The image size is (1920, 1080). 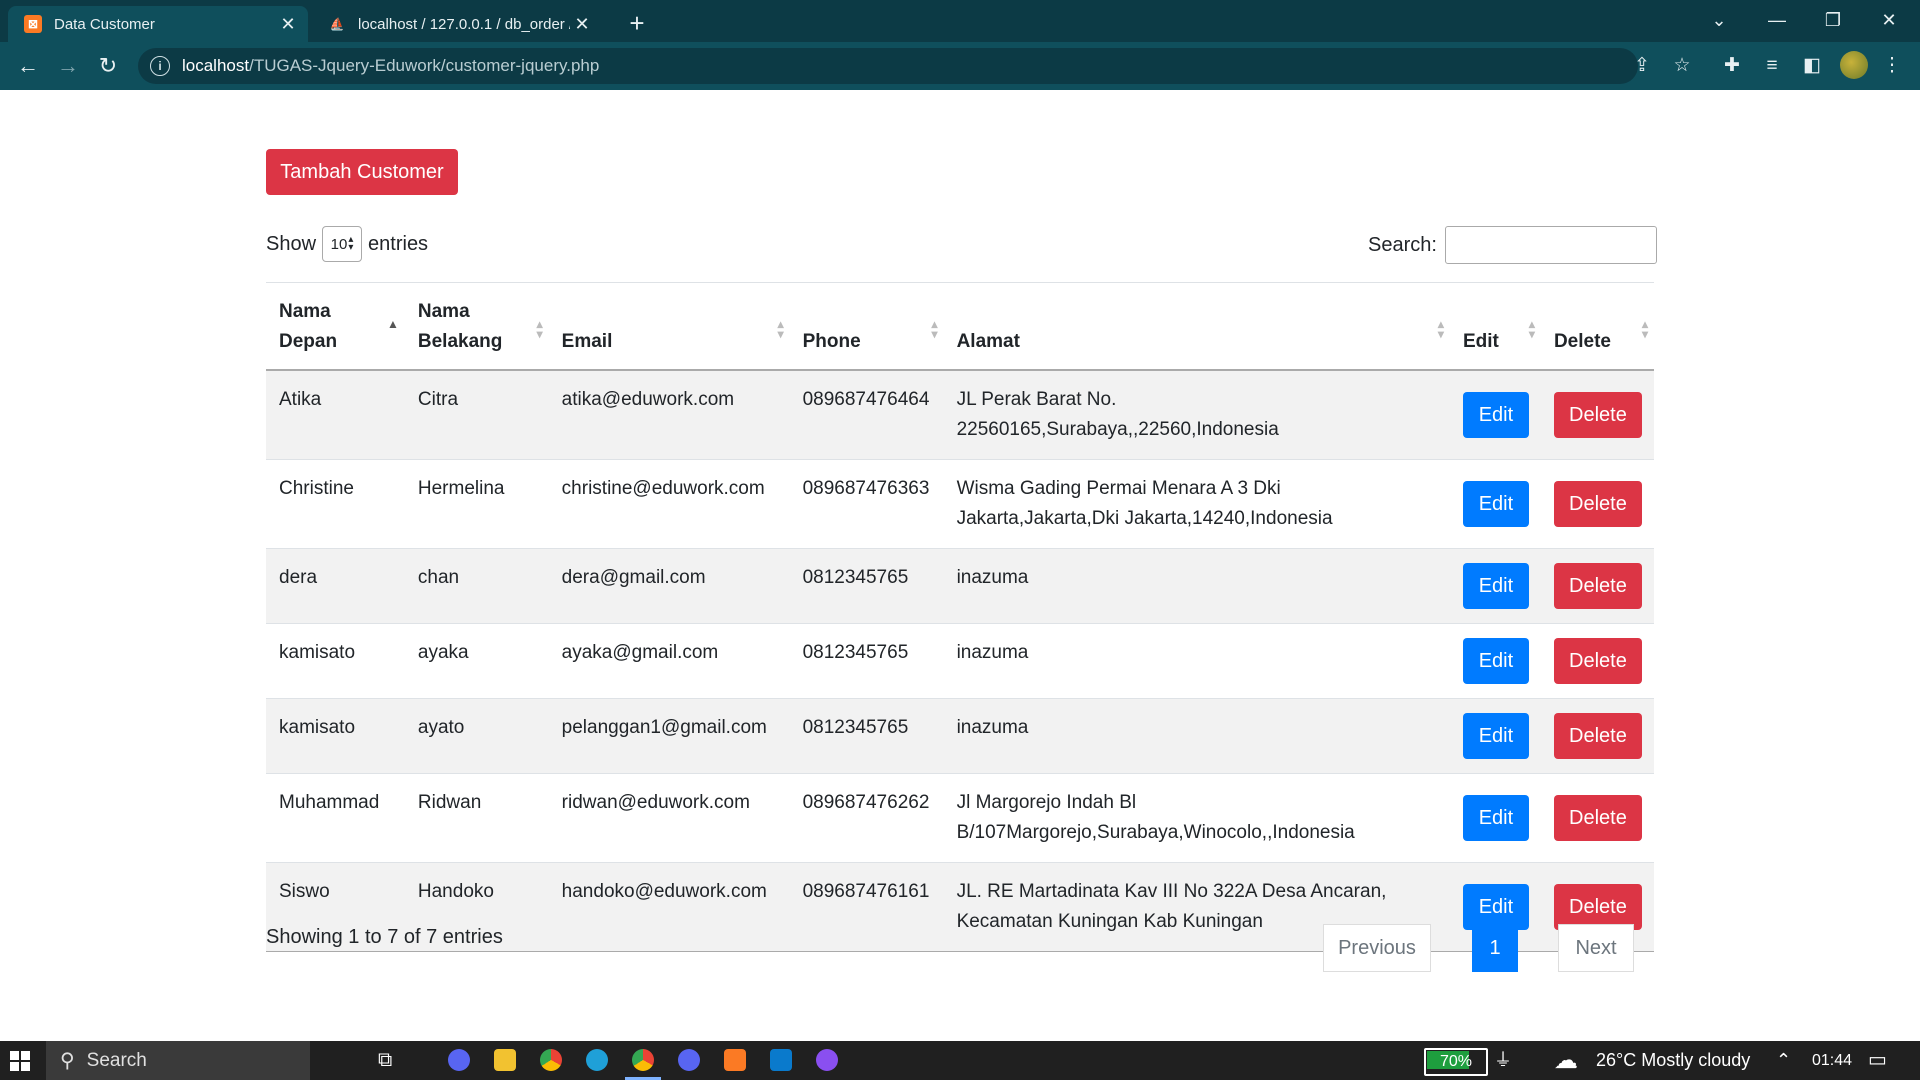 What do you see at coordinates (398, 243) in the screenshot?
I see `entries-label: entries` at bounding box center [398, 243].